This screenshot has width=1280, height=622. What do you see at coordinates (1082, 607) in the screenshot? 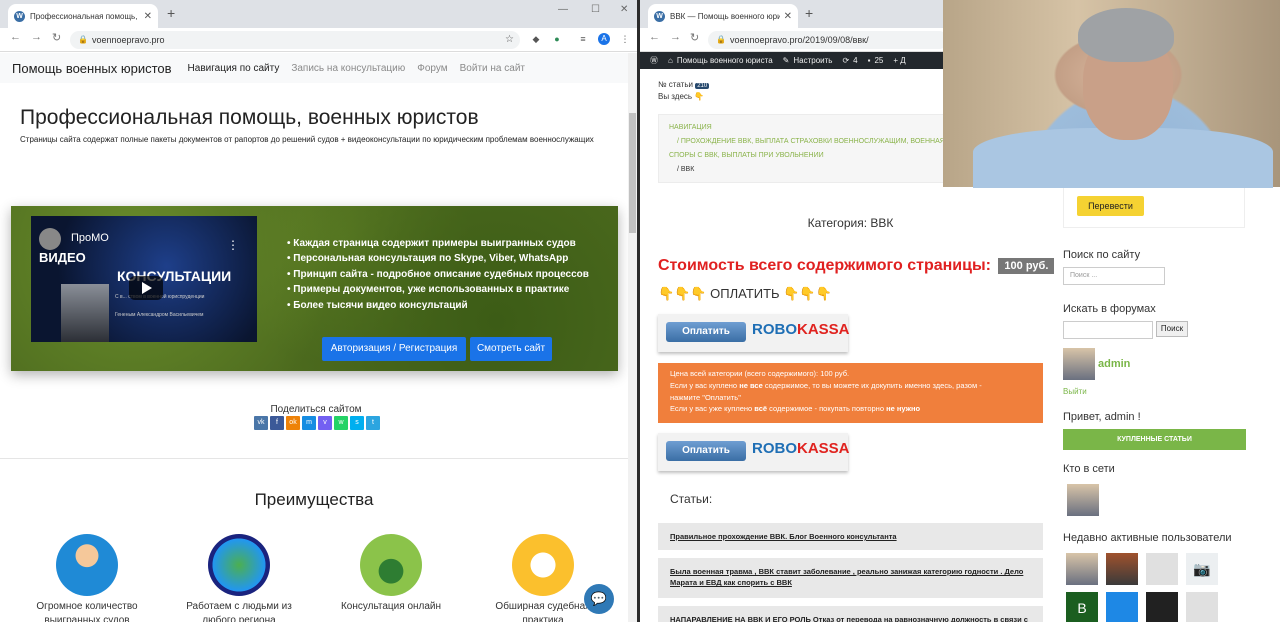
I see `recent-user-avatar: B` at bounding box center [1082, 607].